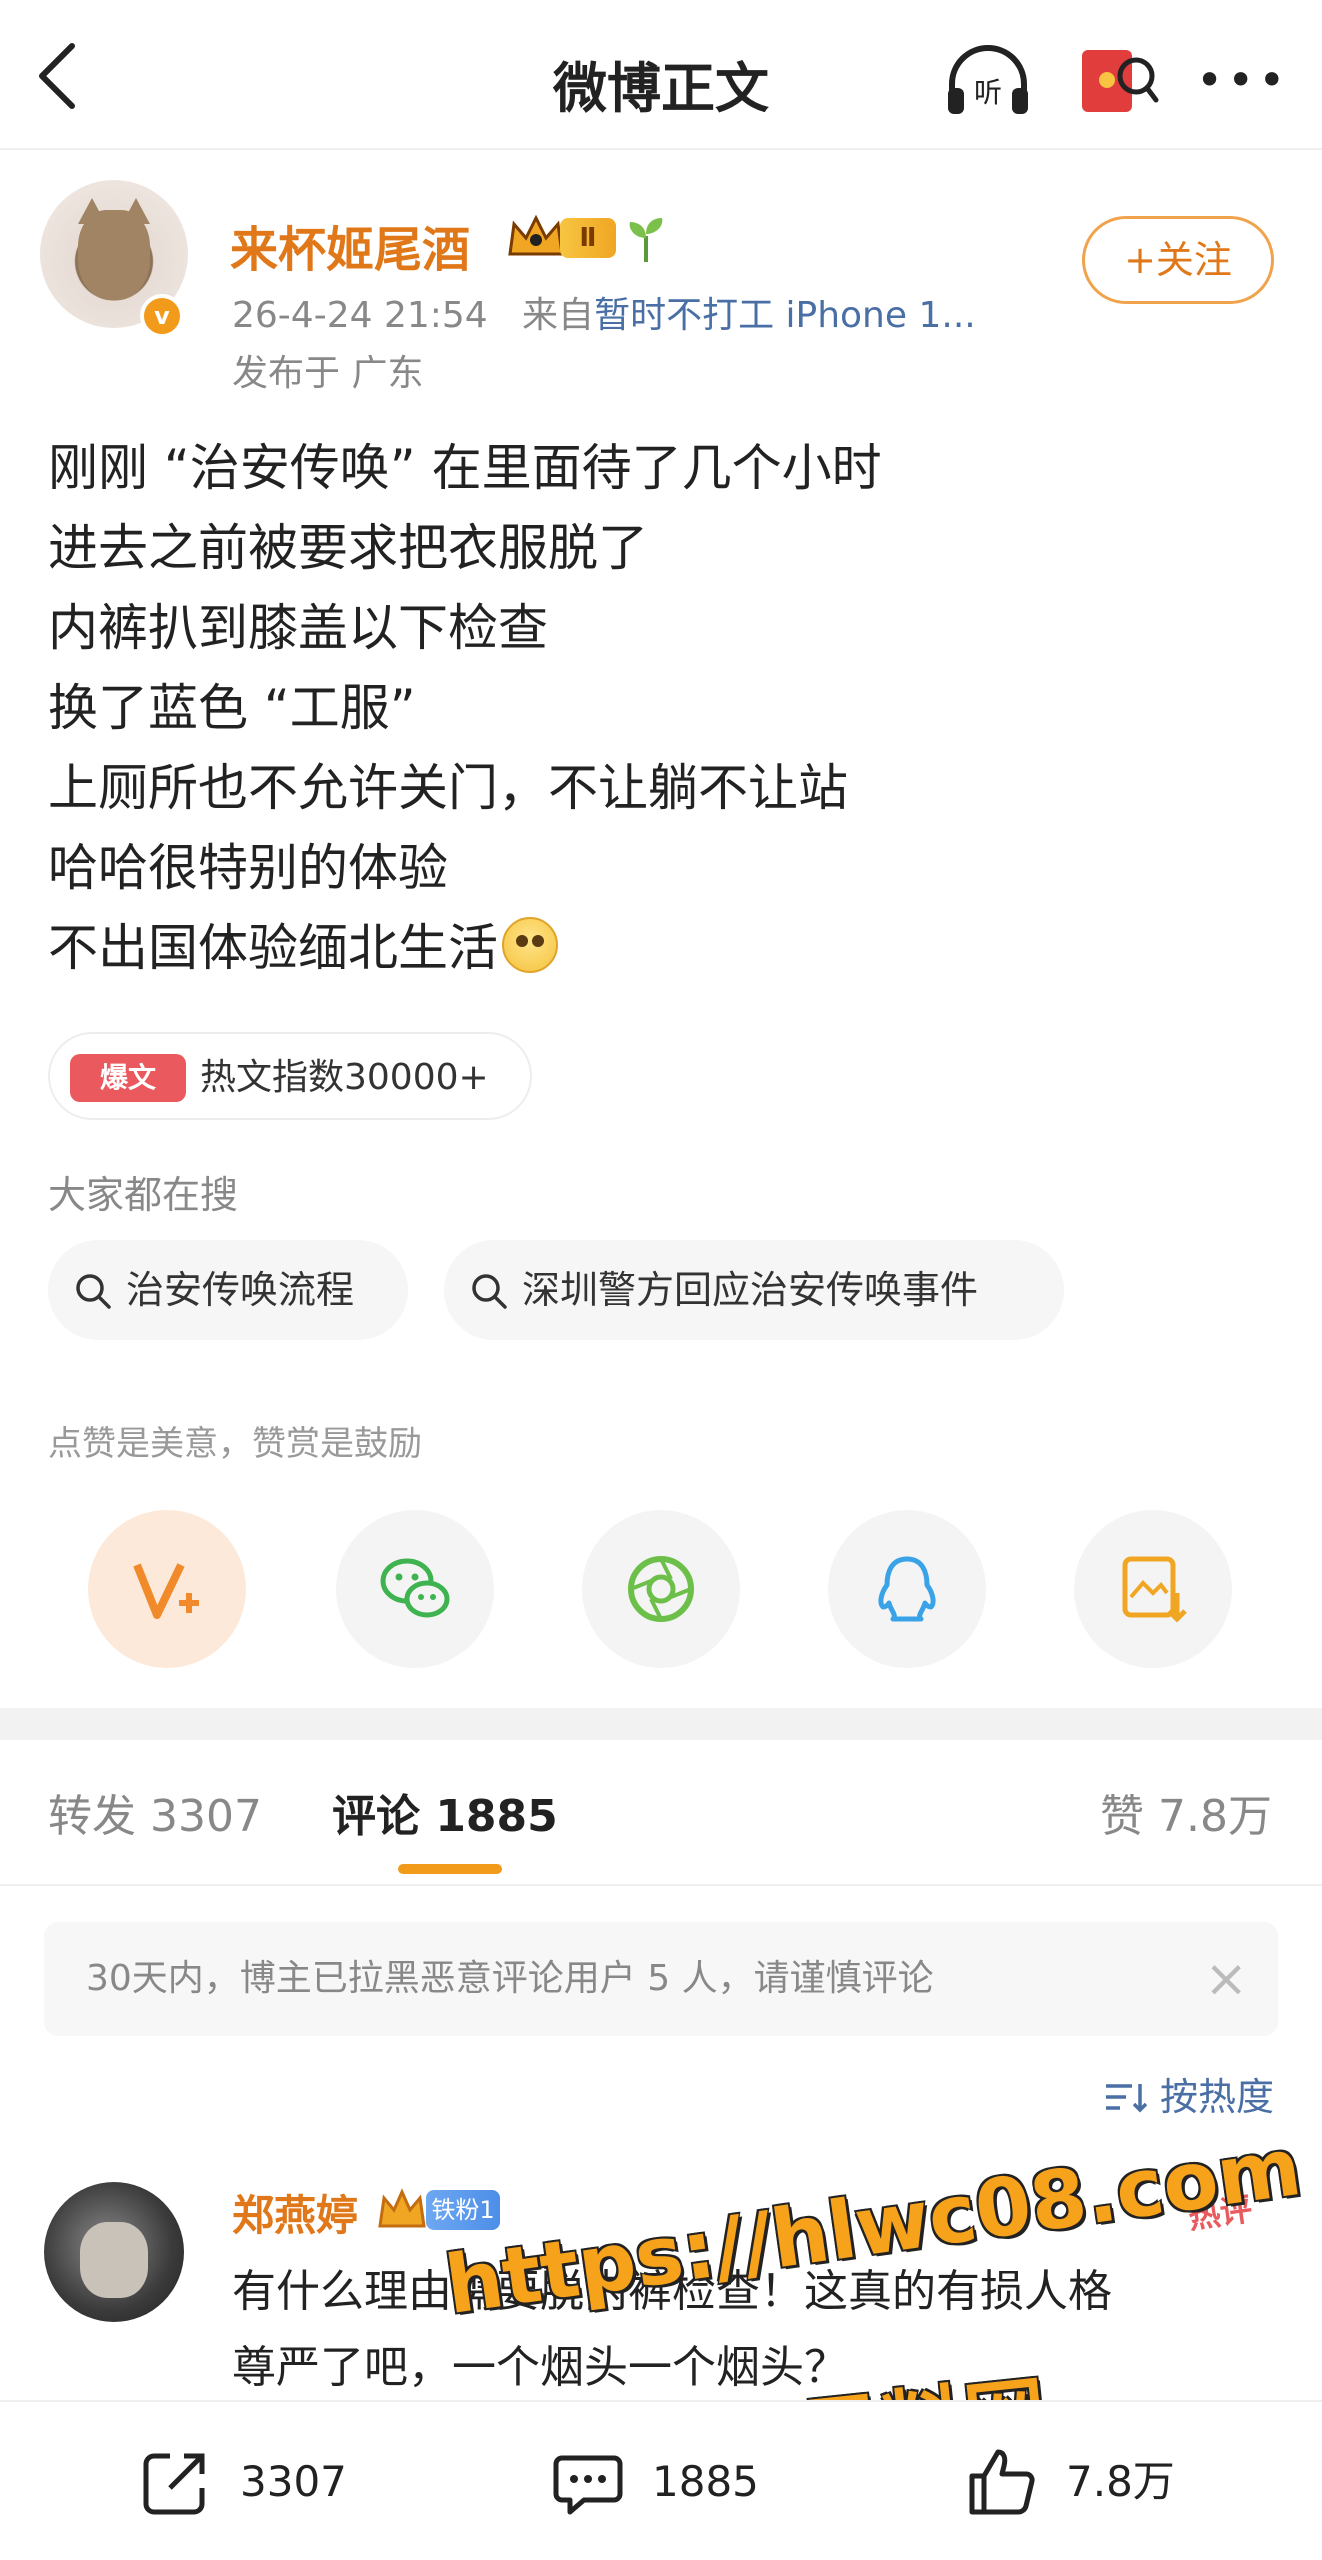 Image resolution: width=1322 pixels, height=2560 pixels. I want to click on red-packet-search-icon, so click(1117, 79).